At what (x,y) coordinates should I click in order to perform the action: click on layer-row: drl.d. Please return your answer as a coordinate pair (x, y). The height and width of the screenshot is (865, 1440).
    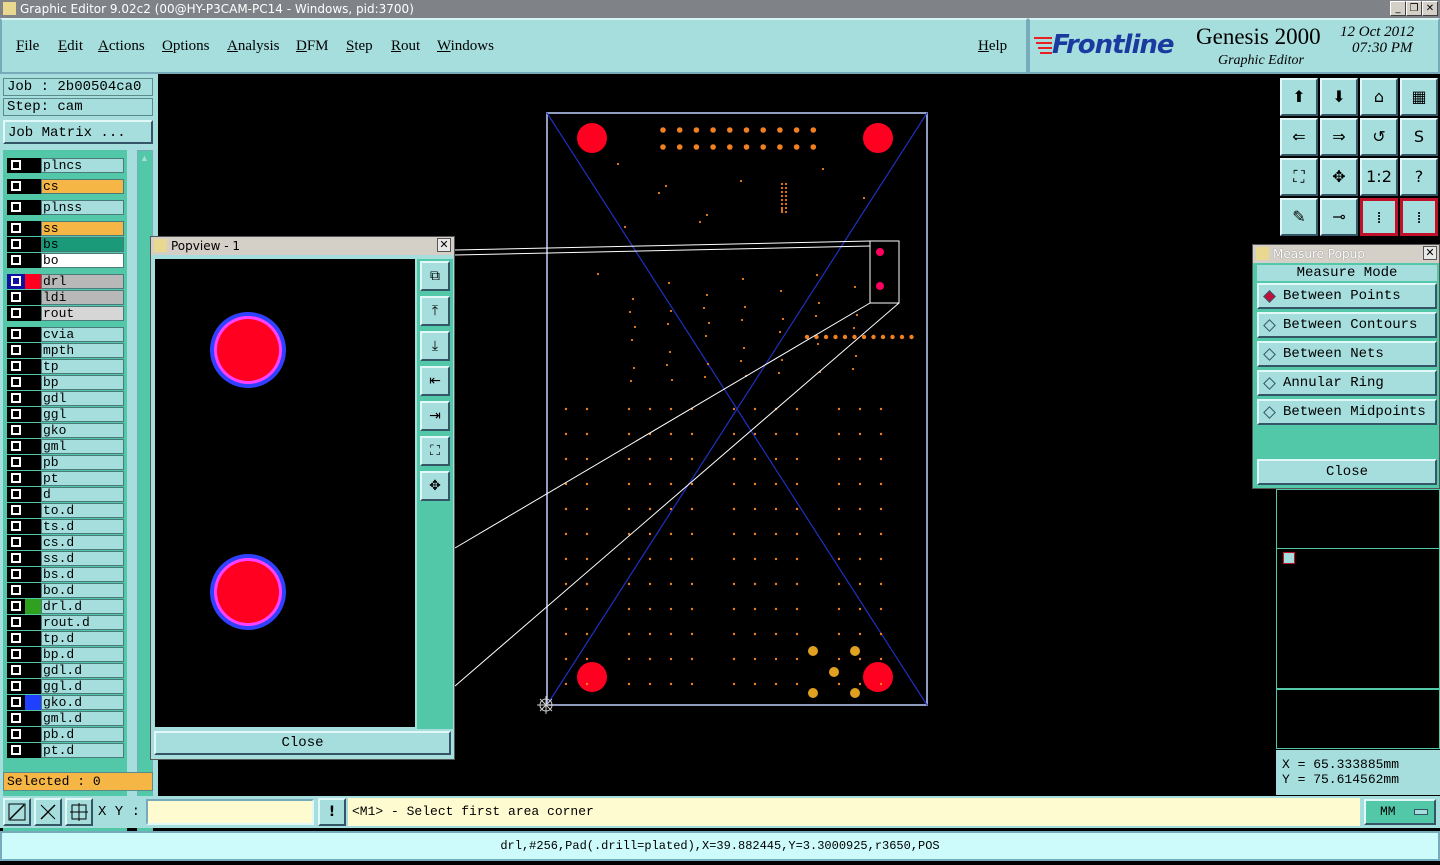
    Looking at the image, I should click on (65, 606).